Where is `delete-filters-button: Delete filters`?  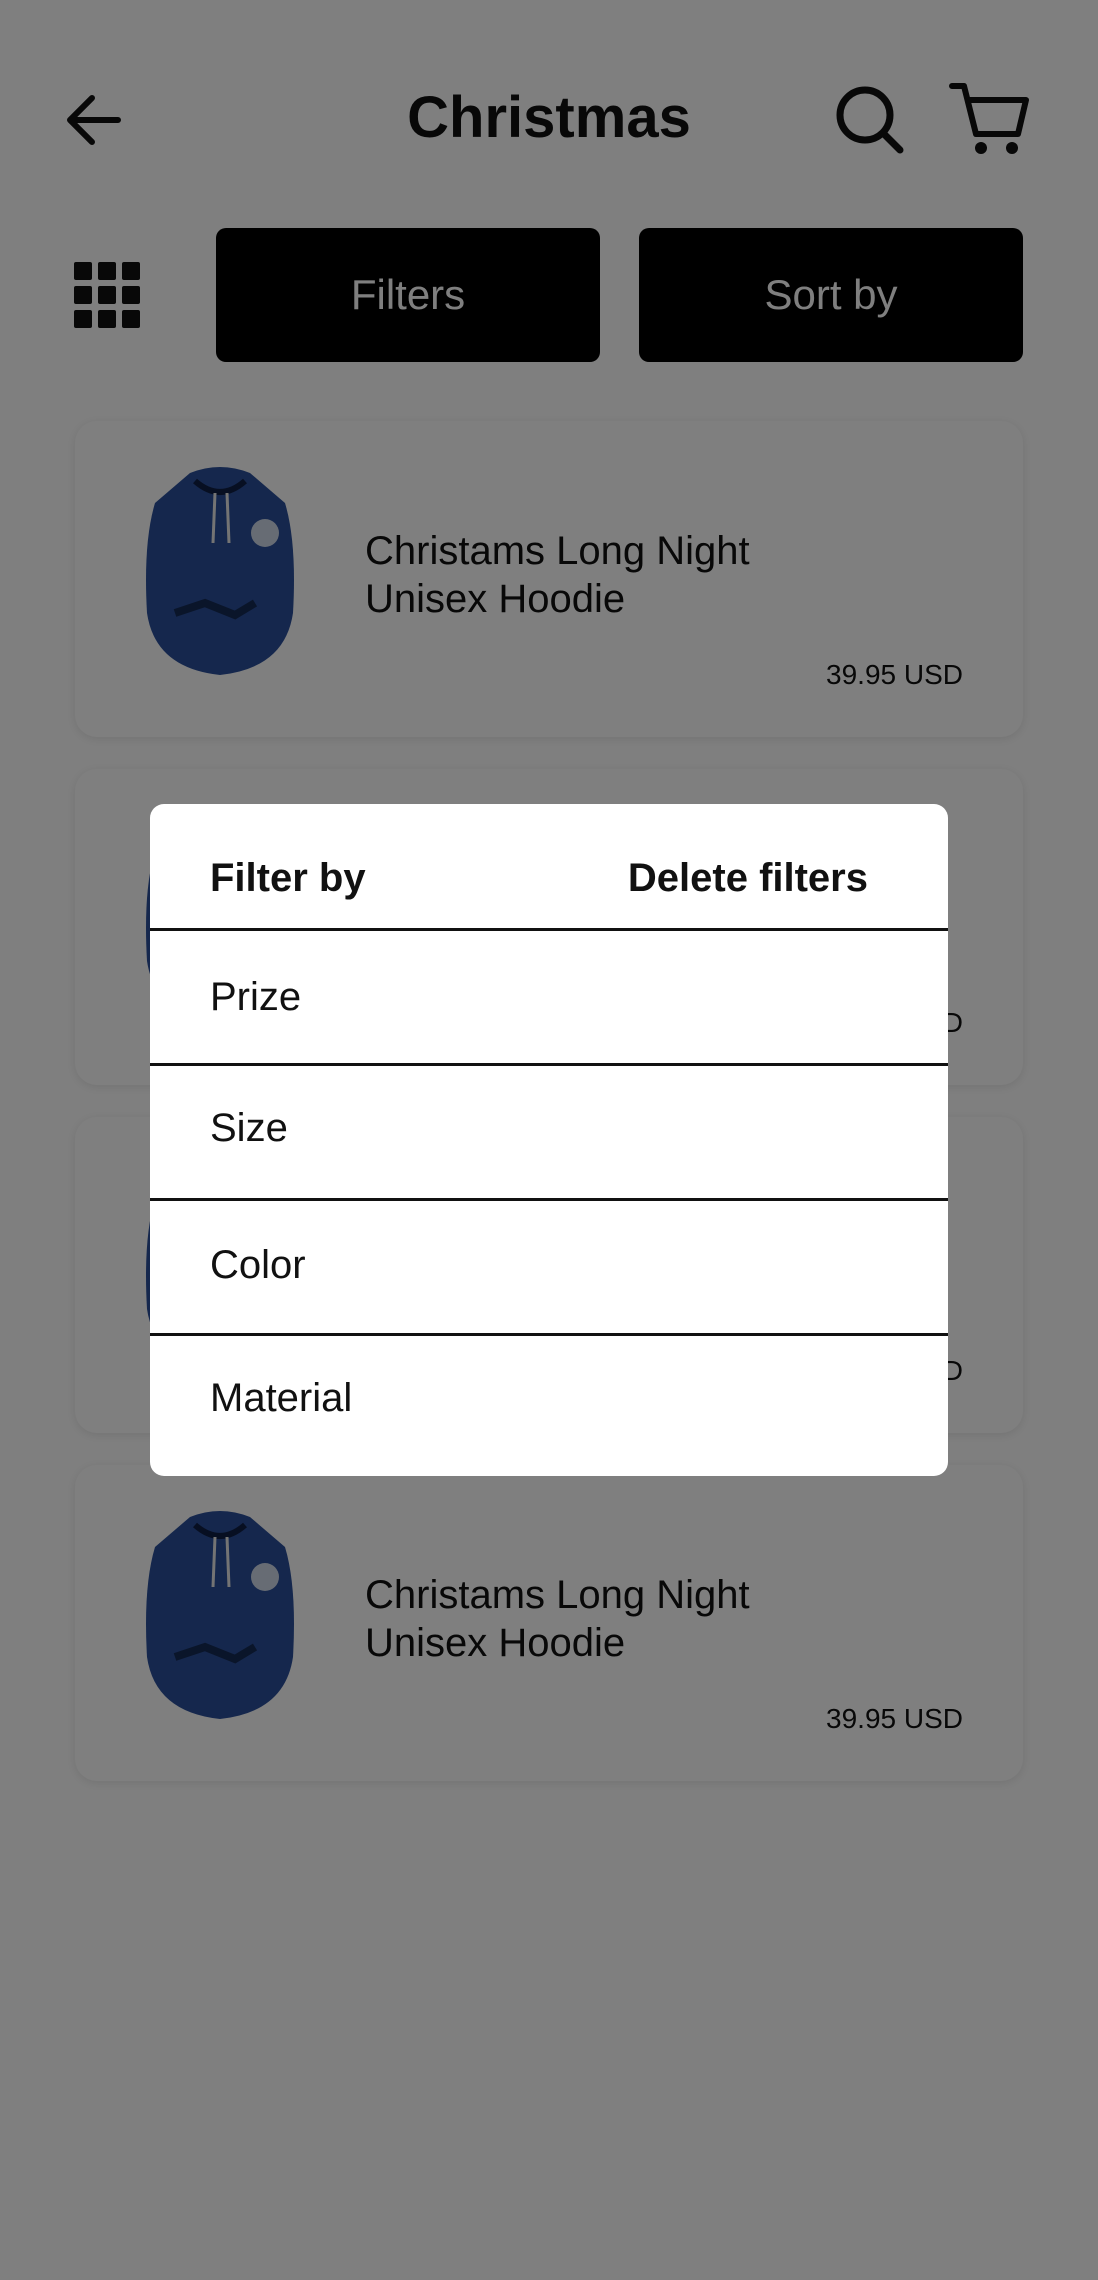 delete-filters-button: Delete filters is located at coordinates (748, 878).